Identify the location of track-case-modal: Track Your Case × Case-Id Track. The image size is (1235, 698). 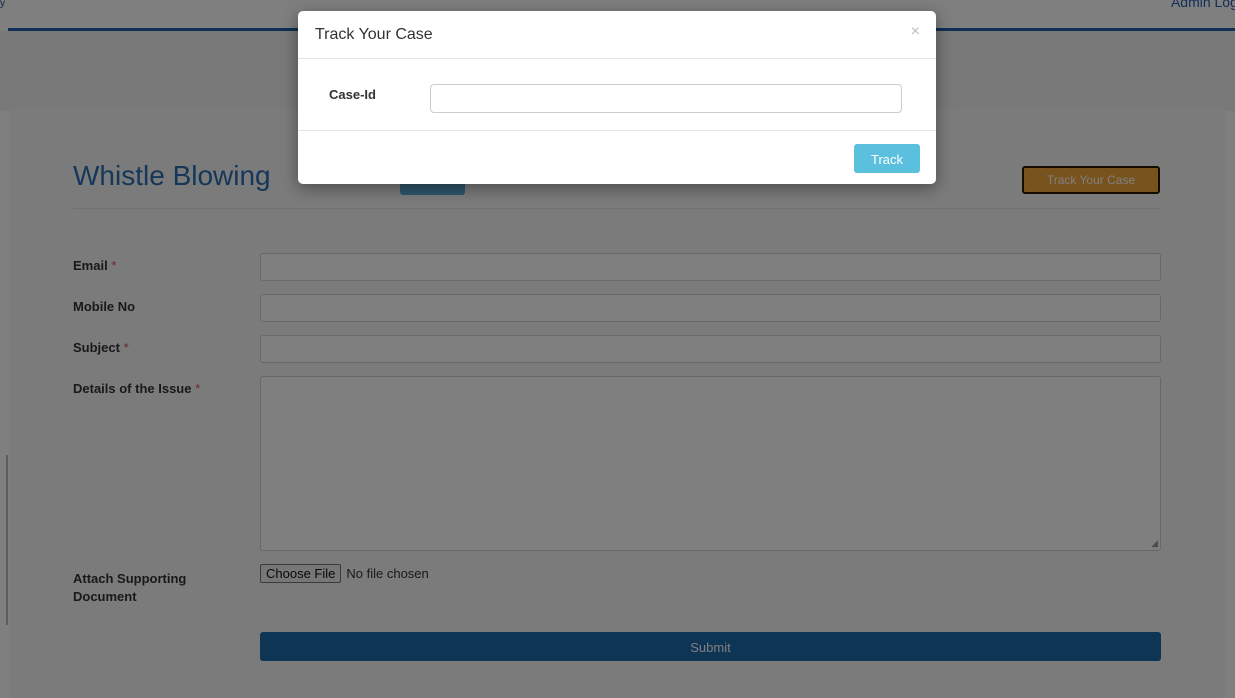
(617, 97).